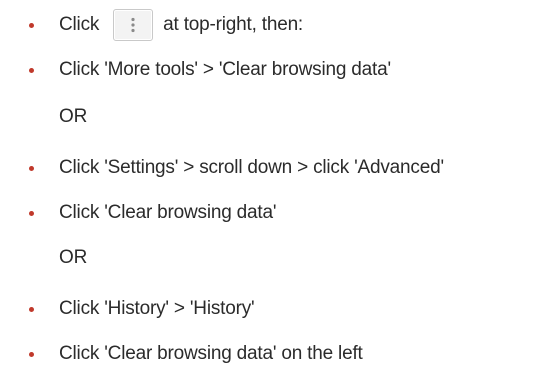 This screenshot has height=383, width=556. What do you see at coordinates (157, 308) in the screenshot?
I see `list-item-text: Click 'History' > 'History'` at bounding box center [157, 308].